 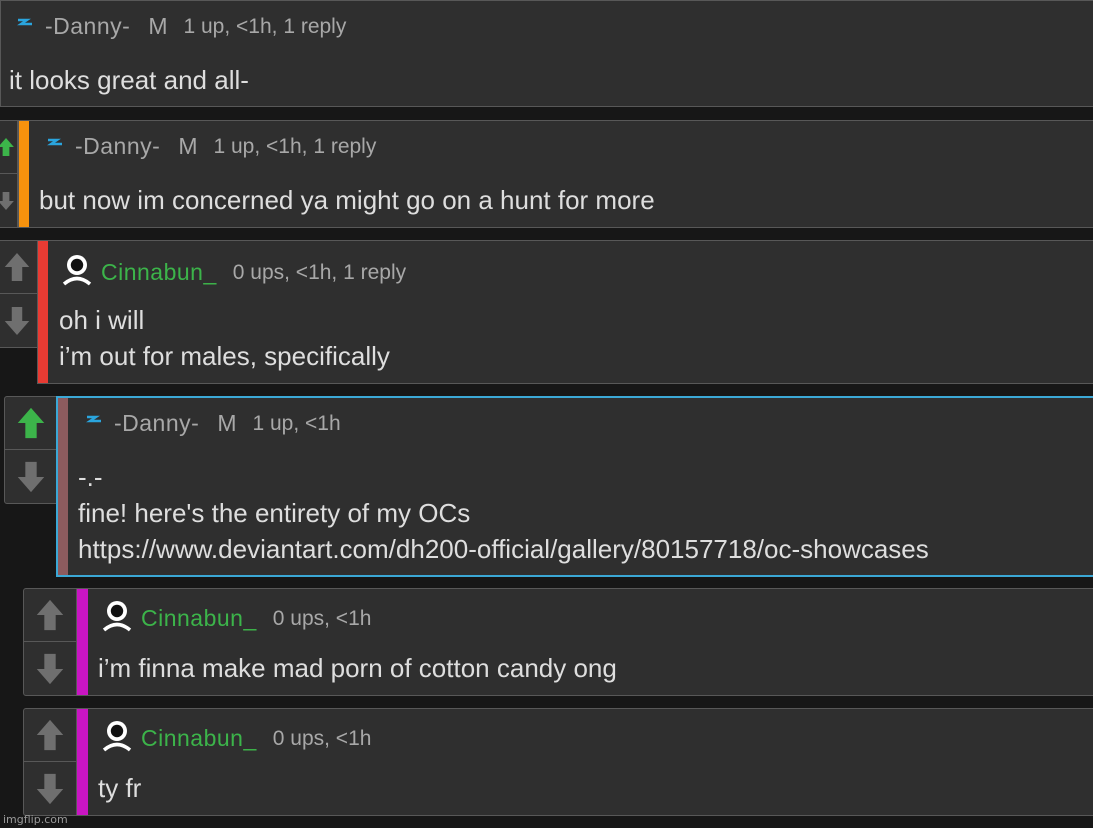 I want to click on comment-meta: 0 ups, <1h, 1 reply, so click(x=319, y=272).